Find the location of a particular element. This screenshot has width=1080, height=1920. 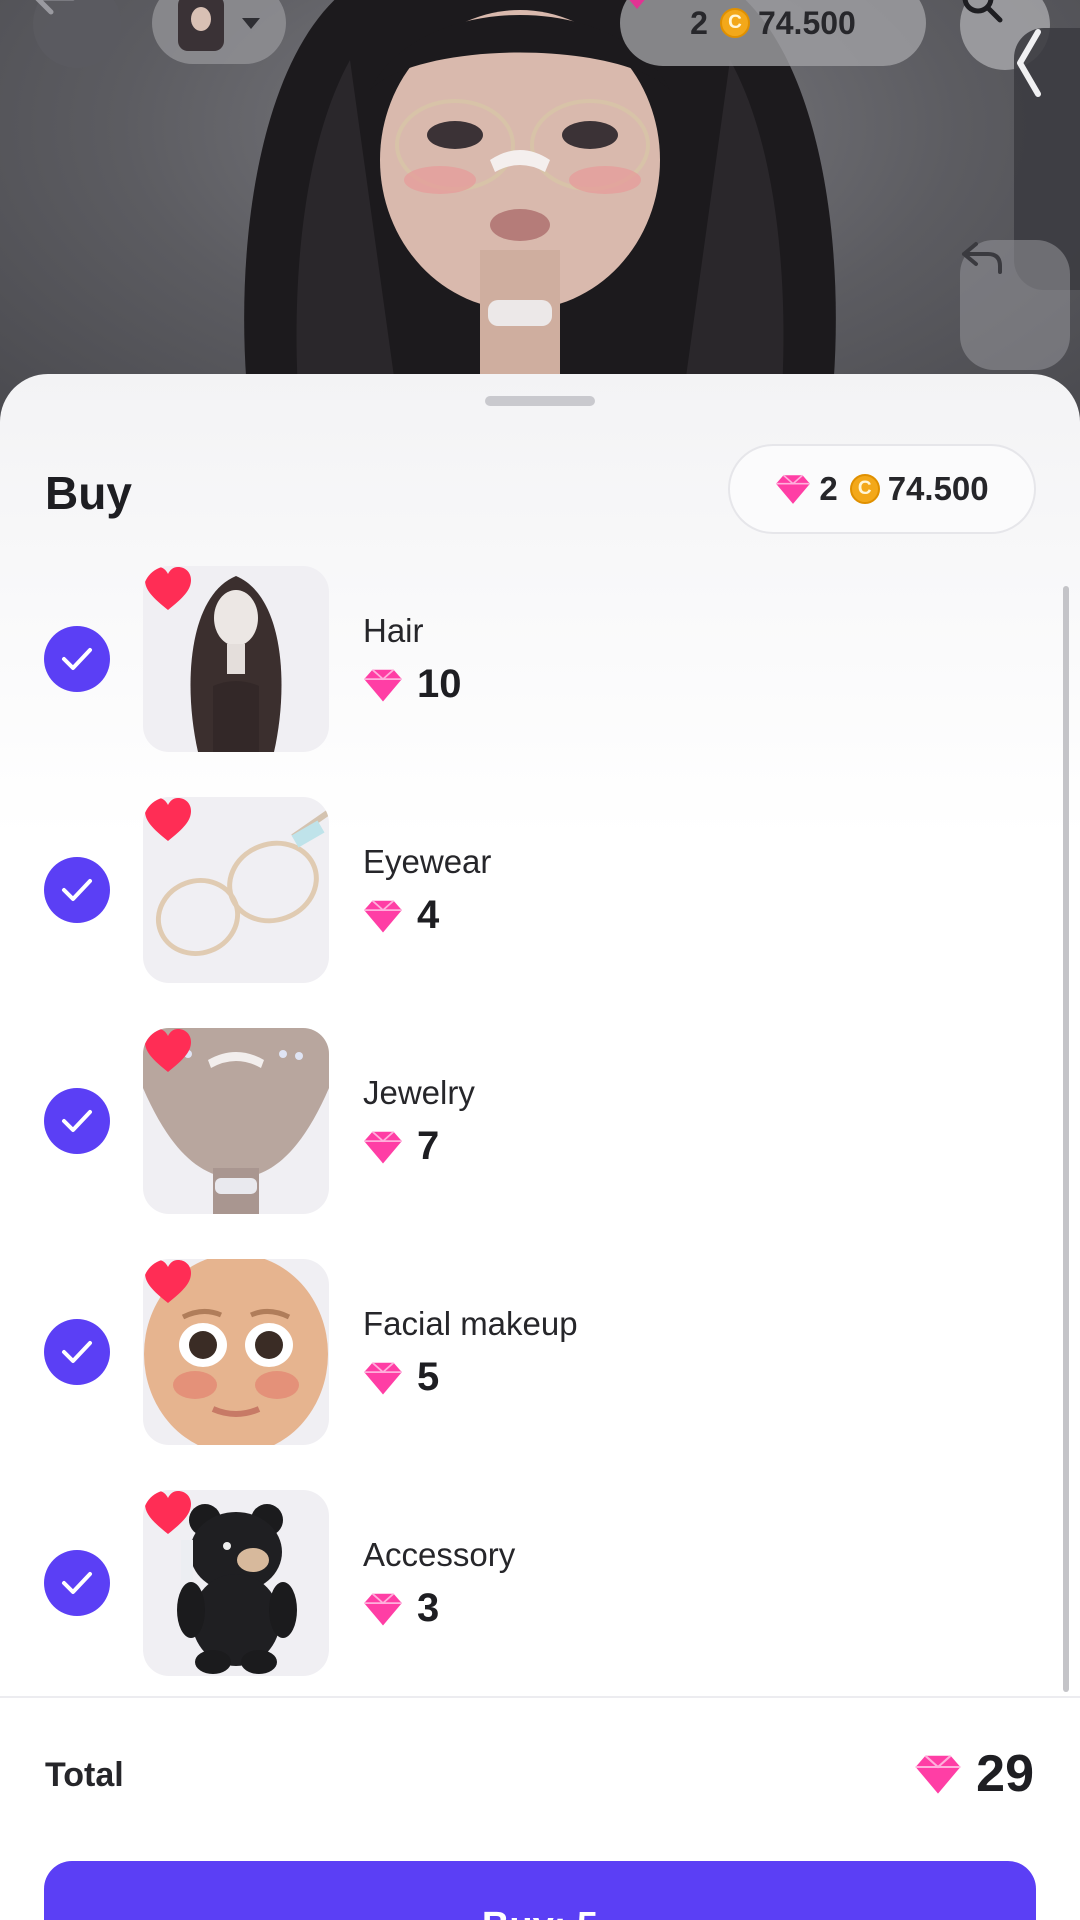

item-price-value: 10 is located at coordinates (439, 684).